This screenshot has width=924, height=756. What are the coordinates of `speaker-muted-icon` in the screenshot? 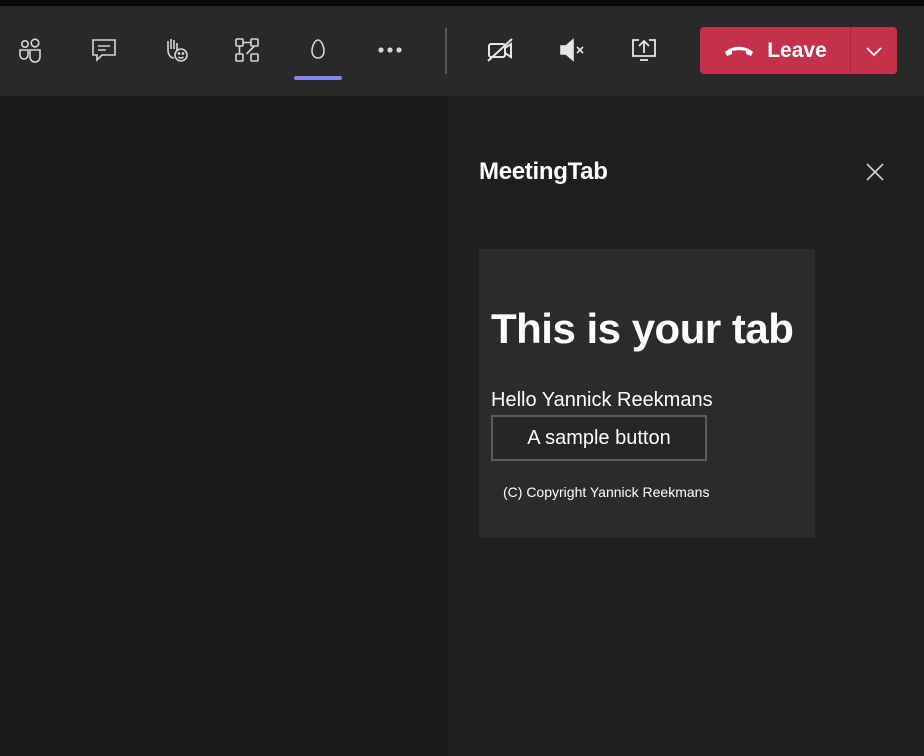 It's located at (572, 50).